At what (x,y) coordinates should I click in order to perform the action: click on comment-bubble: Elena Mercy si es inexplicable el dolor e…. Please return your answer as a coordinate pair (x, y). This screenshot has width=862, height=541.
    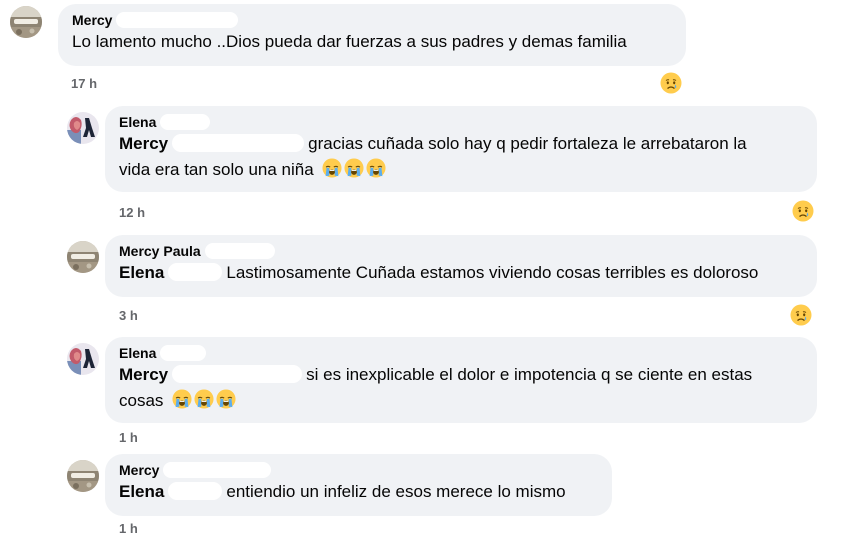
    Looking at the image, I should click on (461, 380).